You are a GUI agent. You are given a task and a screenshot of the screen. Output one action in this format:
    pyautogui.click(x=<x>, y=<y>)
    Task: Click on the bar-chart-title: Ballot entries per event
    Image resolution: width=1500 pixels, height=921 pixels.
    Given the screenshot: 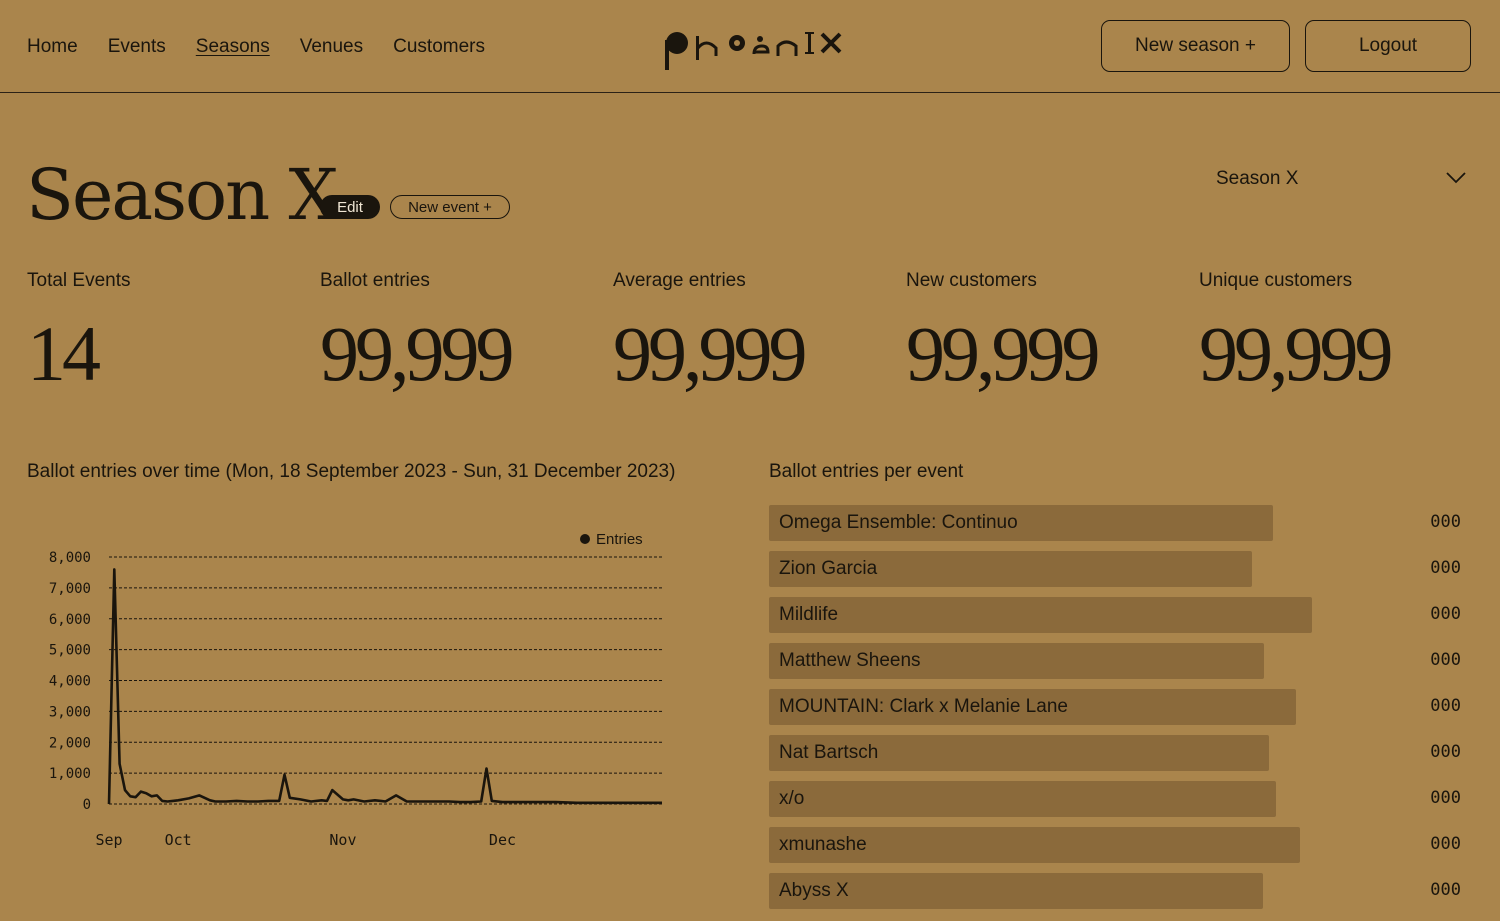 What is the action you would take?
    pyautogui.click(x=866, y=471)
    